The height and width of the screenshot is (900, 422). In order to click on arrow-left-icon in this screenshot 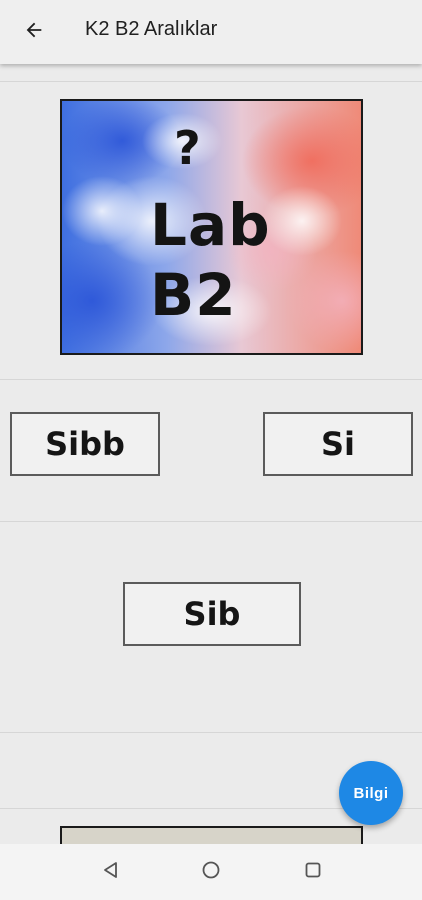, I will do `click(34, 32)`.